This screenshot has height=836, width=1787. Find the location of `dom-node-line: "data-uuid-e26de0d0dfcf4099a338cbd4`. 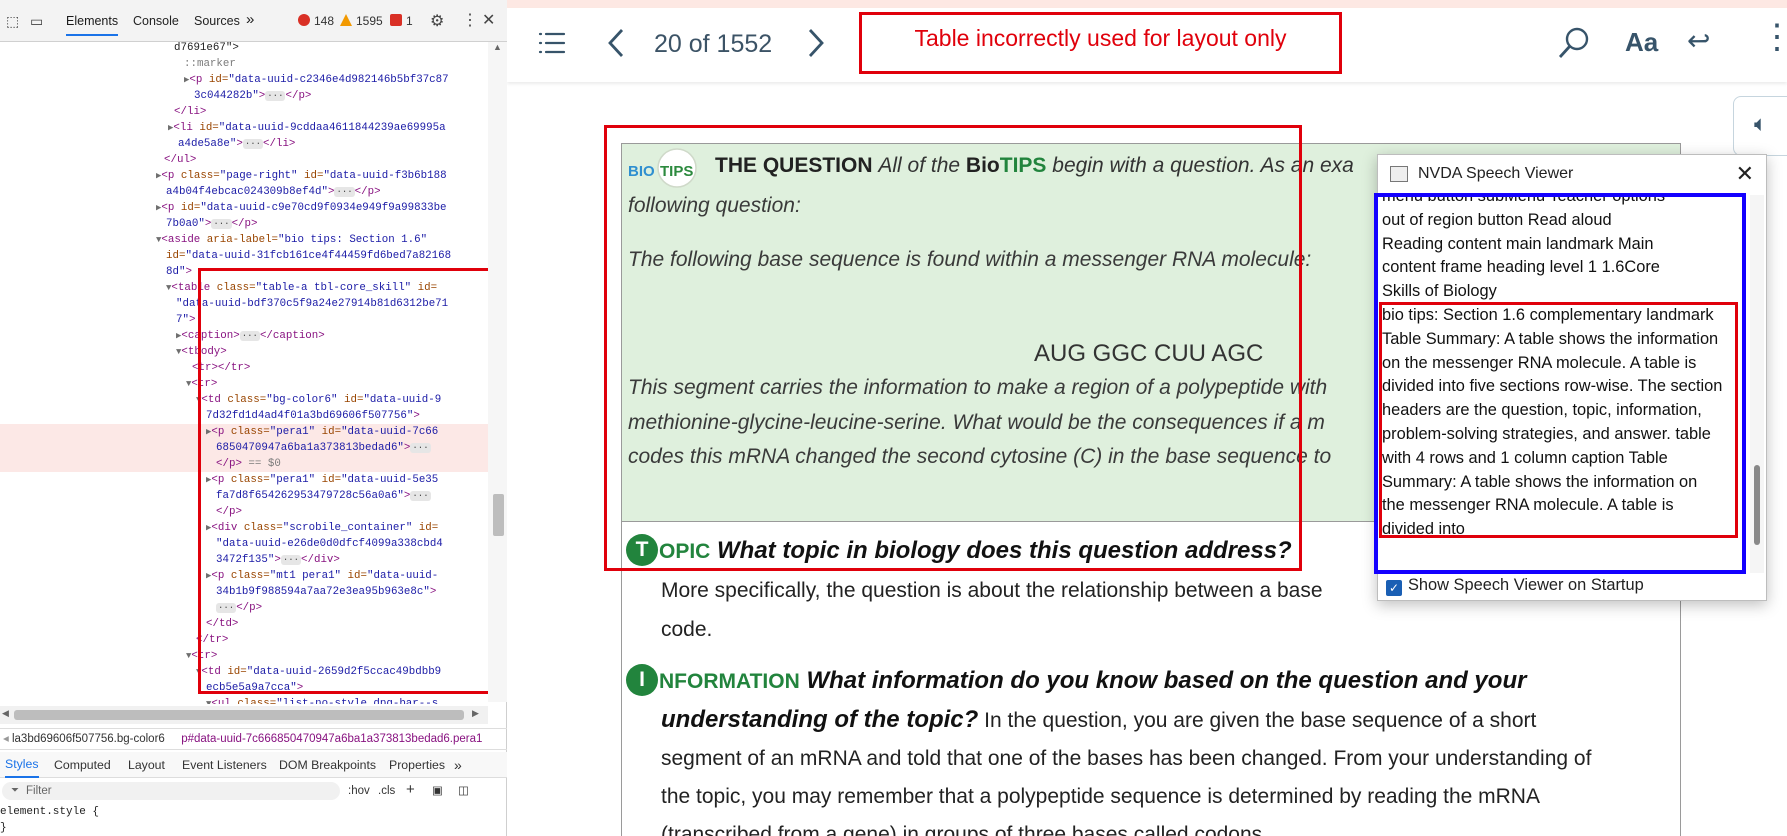

dom-node-line: "data-uuid-e26de0d0dfcf4099a338cbd4 is located at coordinates (329, 544).